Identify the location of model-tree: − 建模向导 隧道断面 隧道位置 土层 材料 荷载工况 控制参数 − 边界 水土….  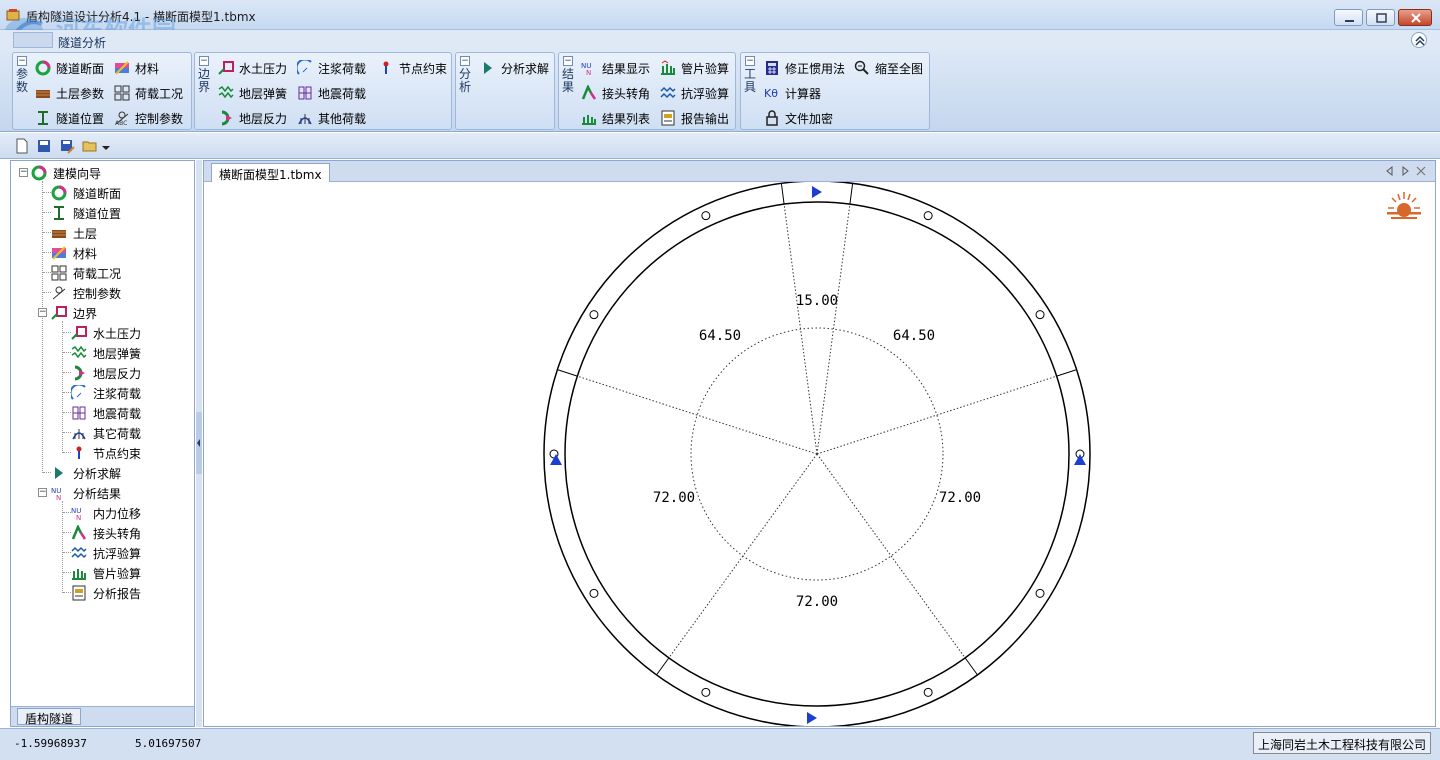
(102, 433).